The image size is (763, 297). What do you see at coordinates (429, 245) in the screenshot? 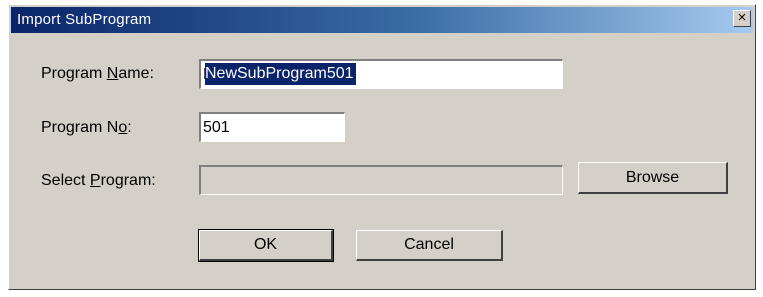
I see `cancel-button: Cancel` at bounding box center [429, 245].